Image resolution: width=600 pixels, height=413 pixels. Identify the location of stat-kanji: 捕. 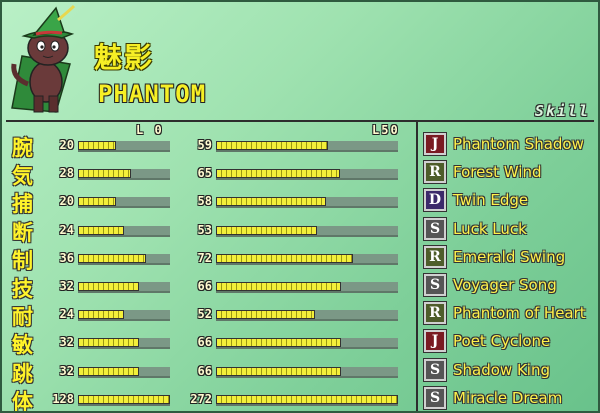
(22, 204).